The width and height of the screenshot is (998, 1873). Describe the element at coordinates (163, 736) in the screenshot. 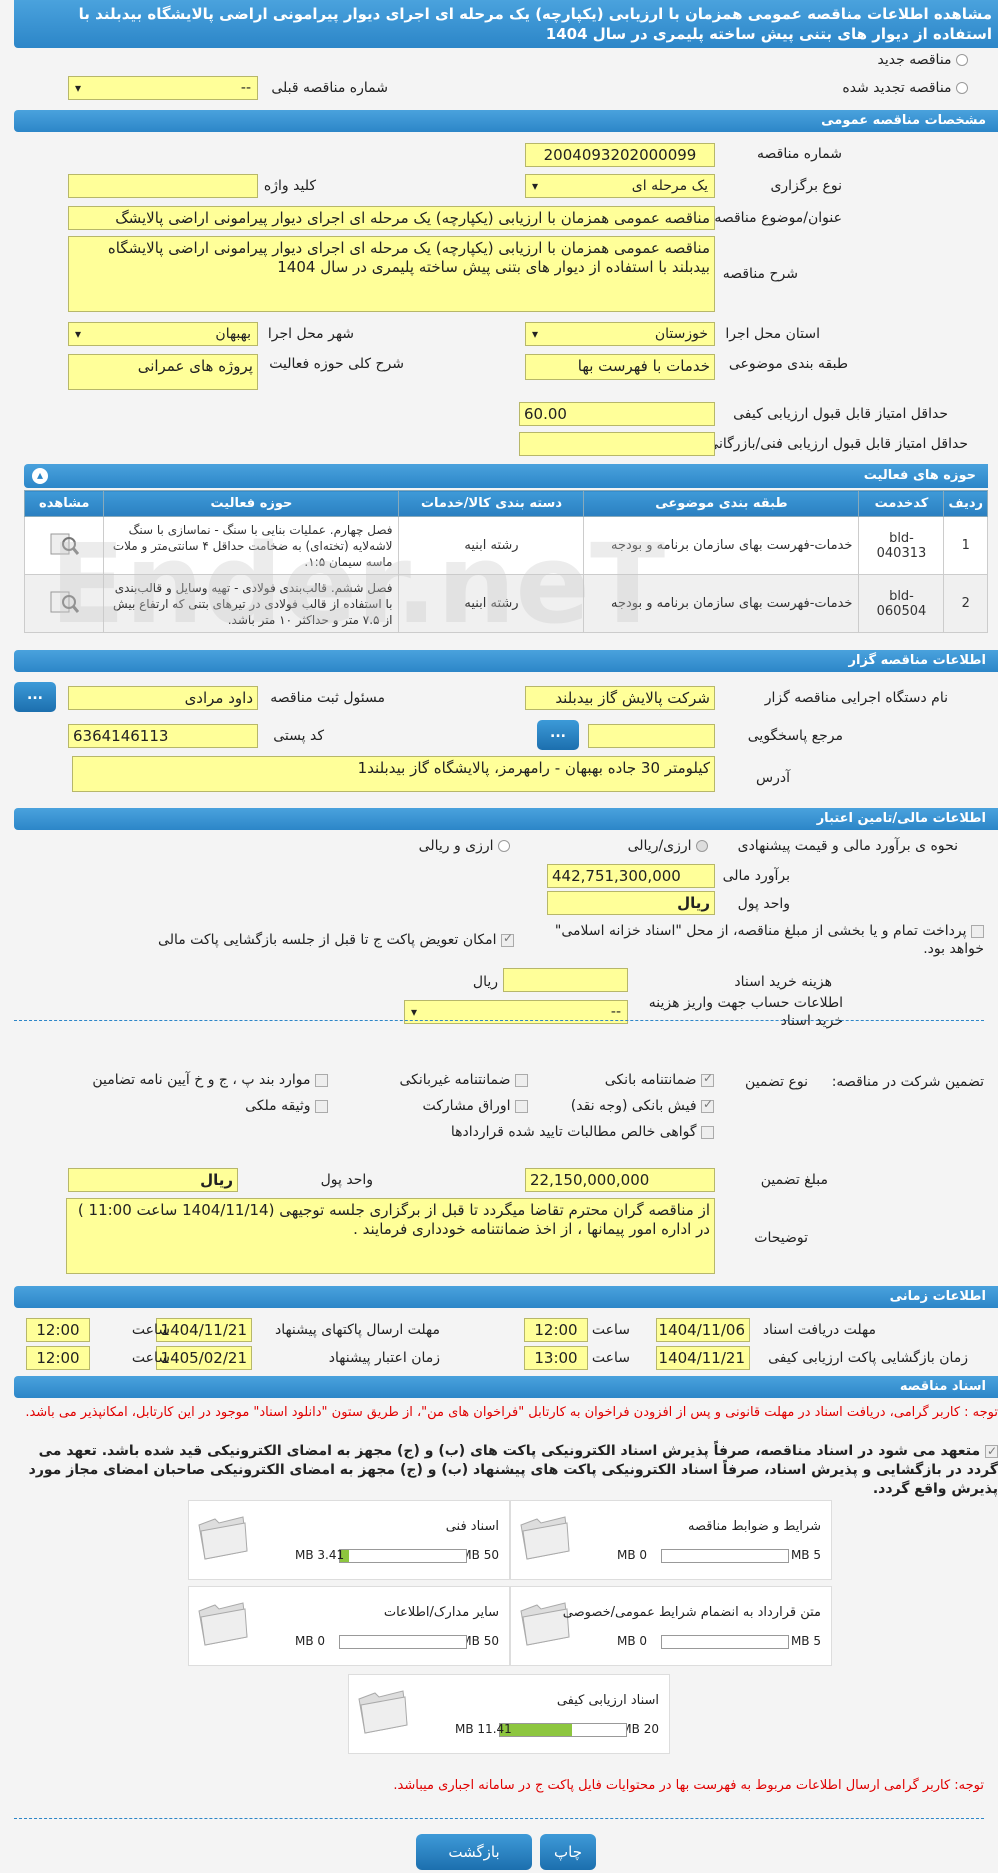

I see `postal-code-field: 6364146113` at that location.